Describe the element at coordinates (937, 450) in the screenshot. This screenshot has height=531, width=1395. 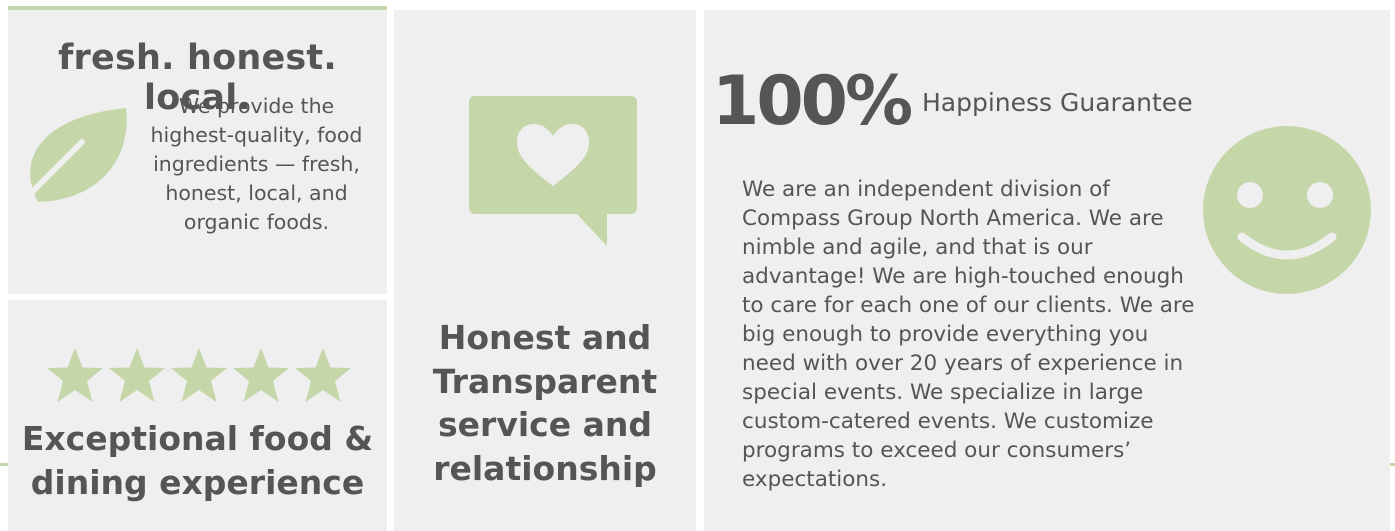
I see `guarantee-description-line: programs to exceed our consumers’` at that location.